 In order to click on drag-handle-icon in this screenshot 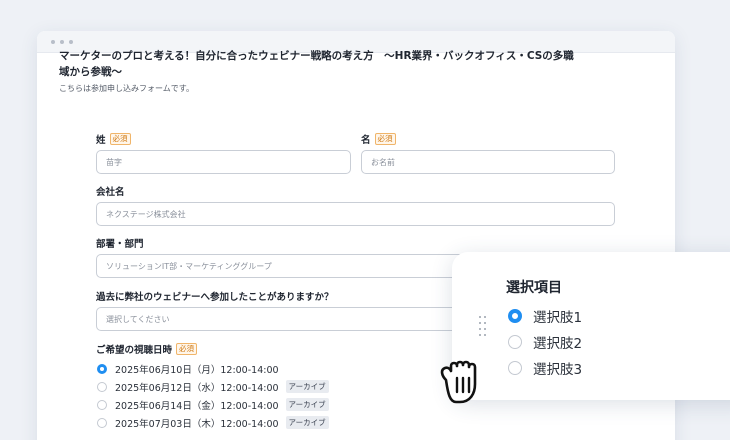, I will do `click(483, 327)`.